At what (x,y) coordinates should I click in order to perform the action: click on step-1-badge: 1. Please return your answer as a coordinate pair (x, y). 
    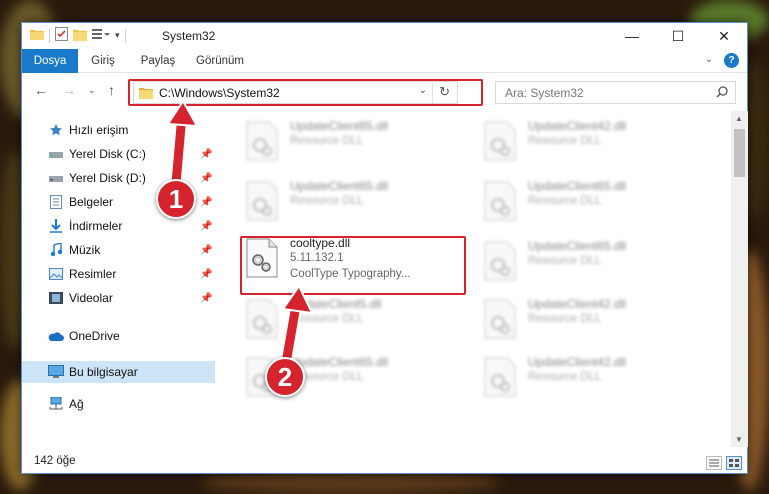
    Looking at the image, I should click on (176, 199).